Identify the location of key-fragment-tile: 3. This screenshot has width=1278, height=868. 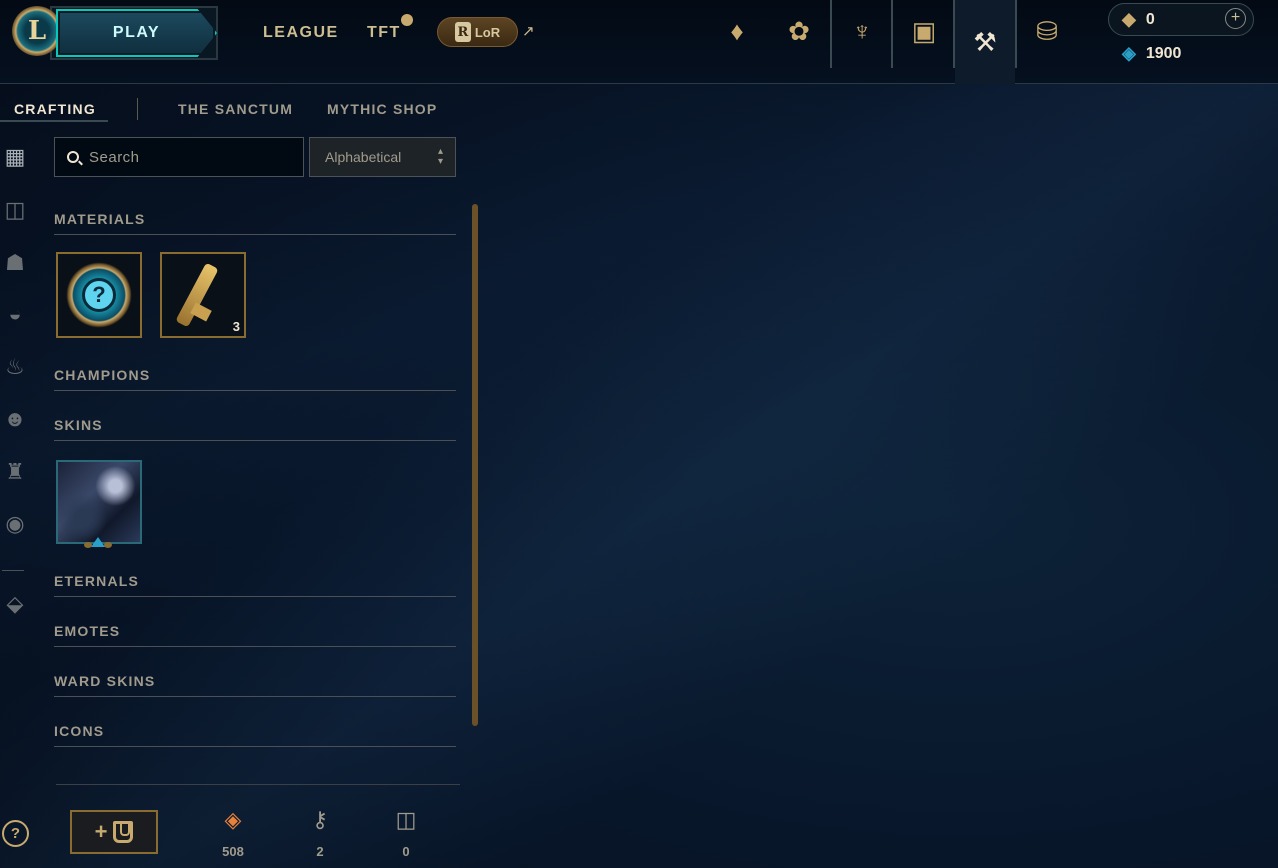
(203, 295).